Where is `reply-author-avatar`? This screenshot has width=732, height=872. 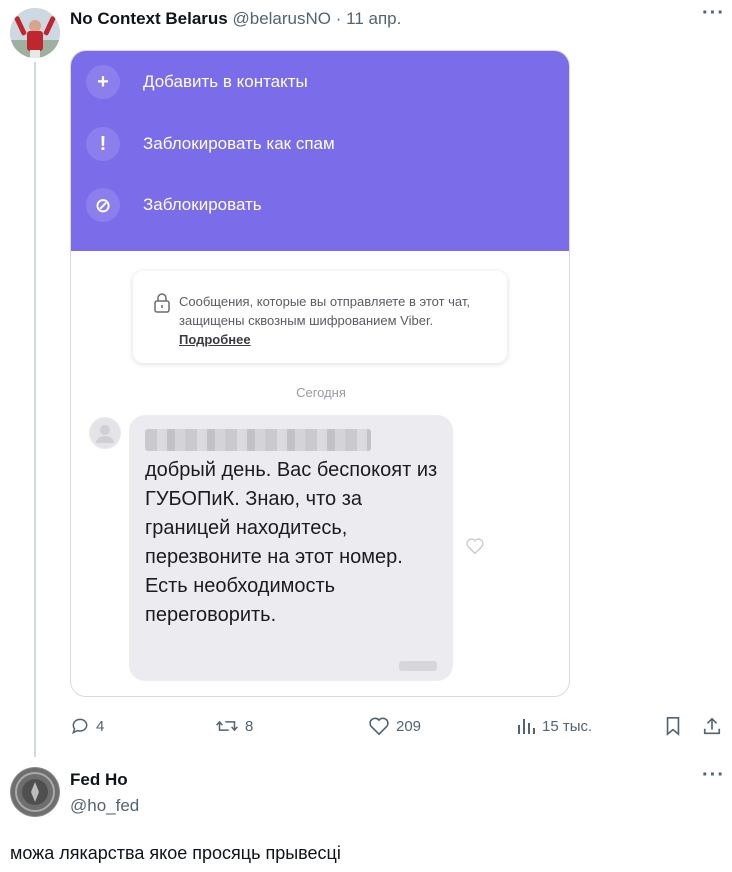
reply-author-avatar is located at coordinates (35, 792).